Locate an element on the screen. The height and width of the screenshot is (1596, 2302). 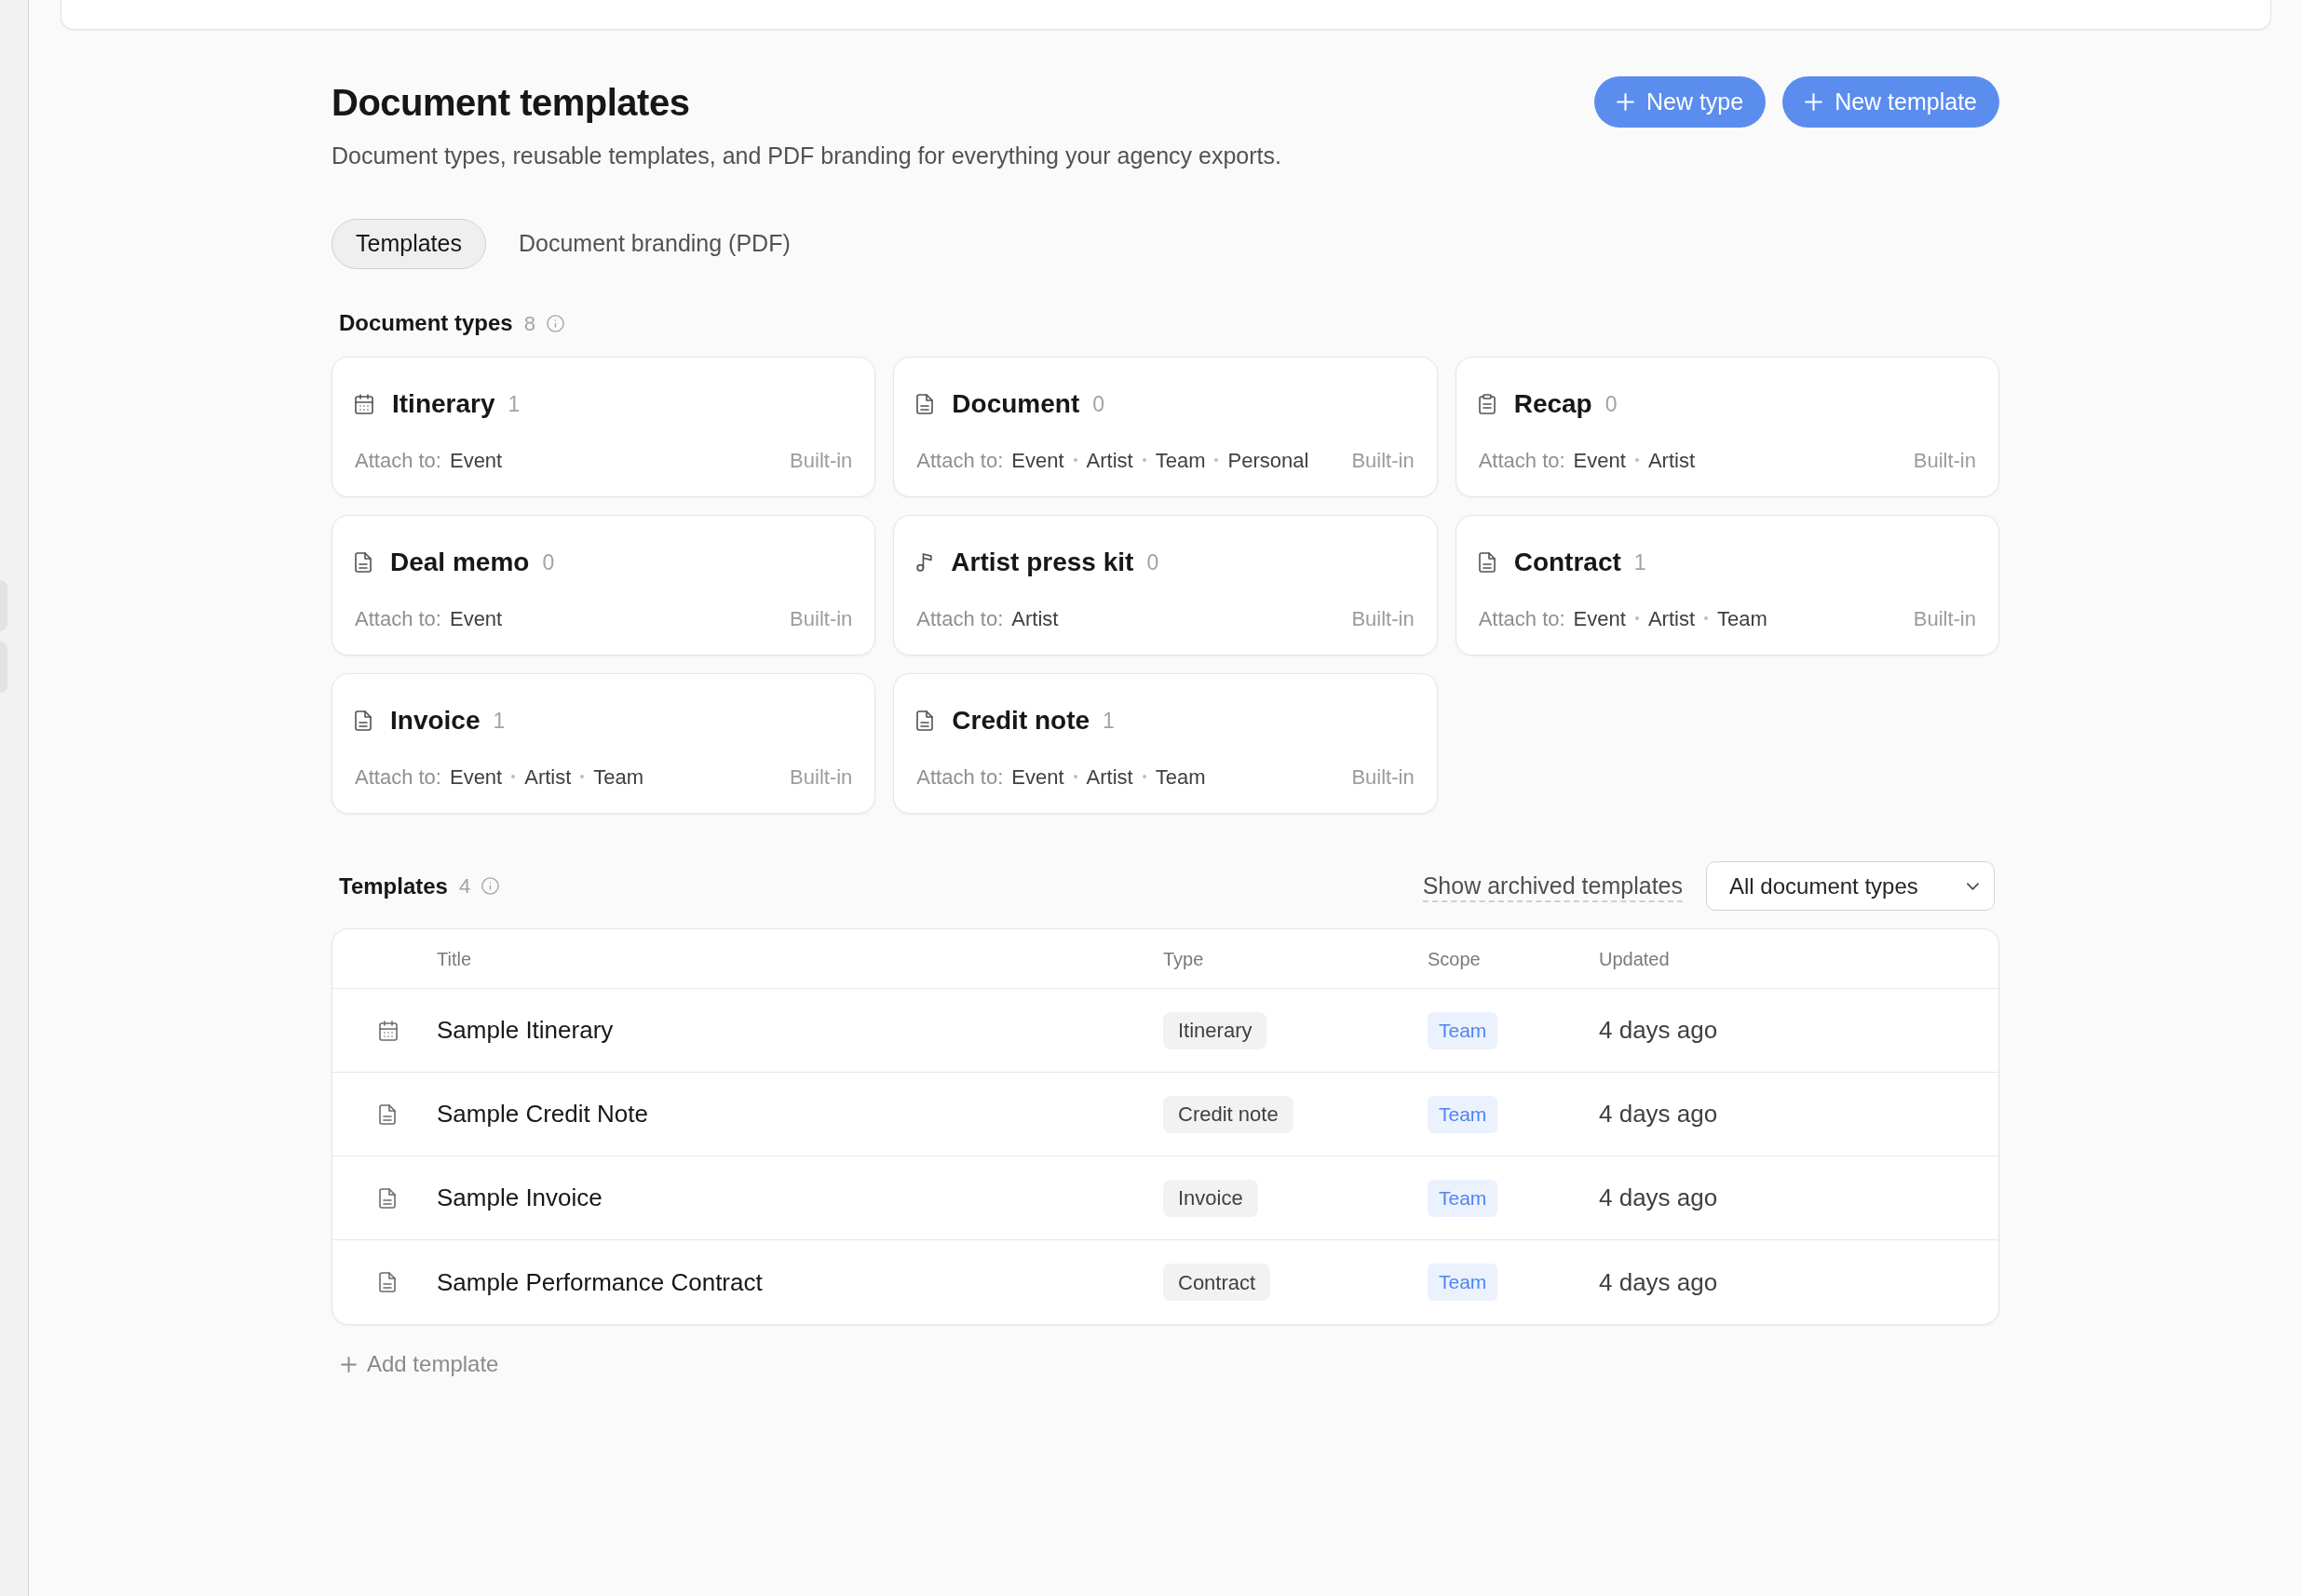
document-type-card: Itinerary 1 Attach to: Event Built-in is located at coordinates (604, 427).